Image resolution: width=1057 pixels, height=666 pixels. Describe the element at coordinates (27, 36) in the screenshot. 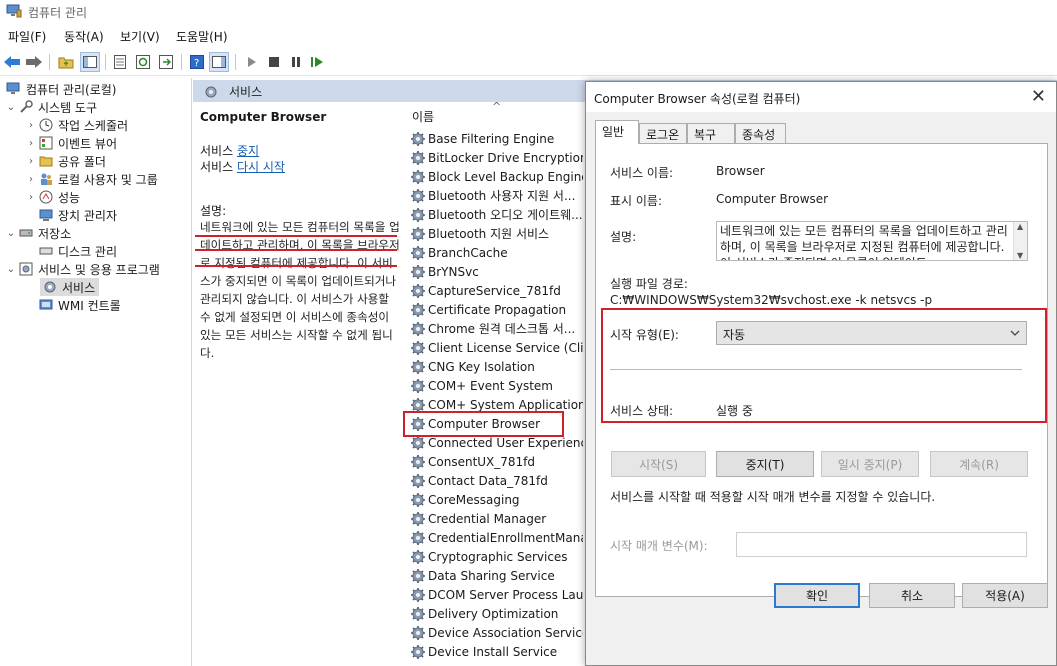

I see `menu-file: 파일(F)` at that location.